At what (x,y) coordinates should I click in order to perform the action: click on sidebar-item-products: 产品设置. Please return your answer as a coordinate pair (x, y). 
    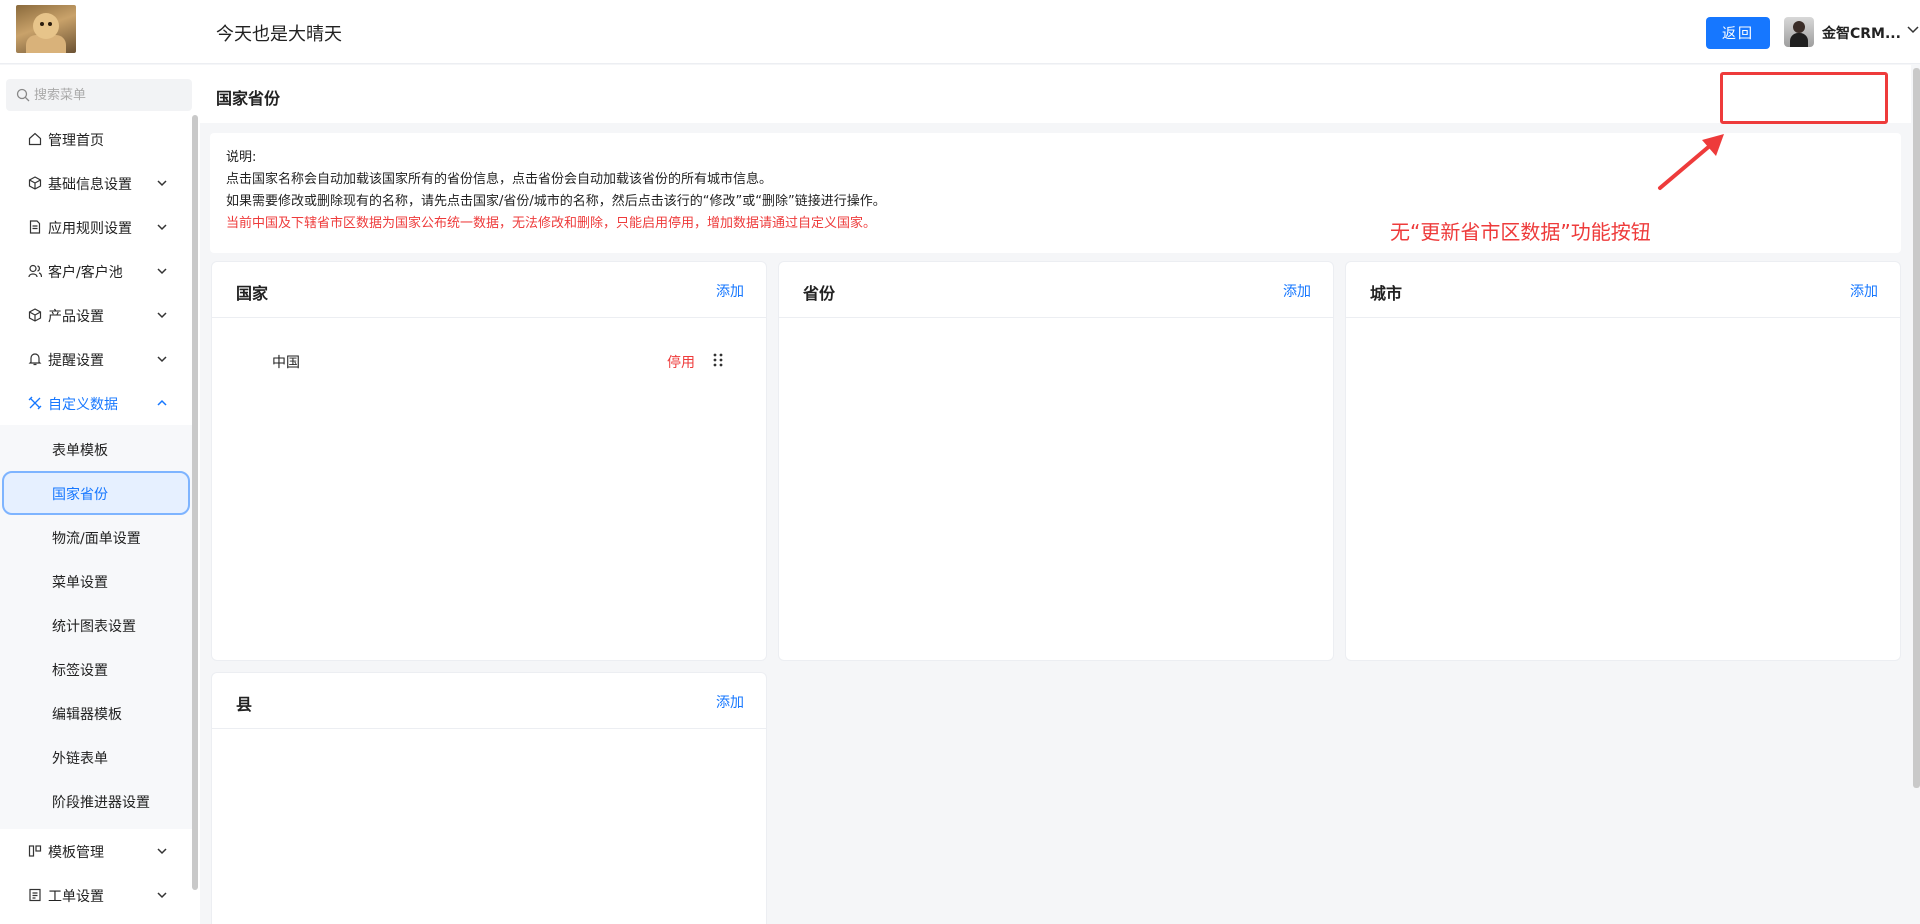
    Looking at the image, I should click on (96, 315).